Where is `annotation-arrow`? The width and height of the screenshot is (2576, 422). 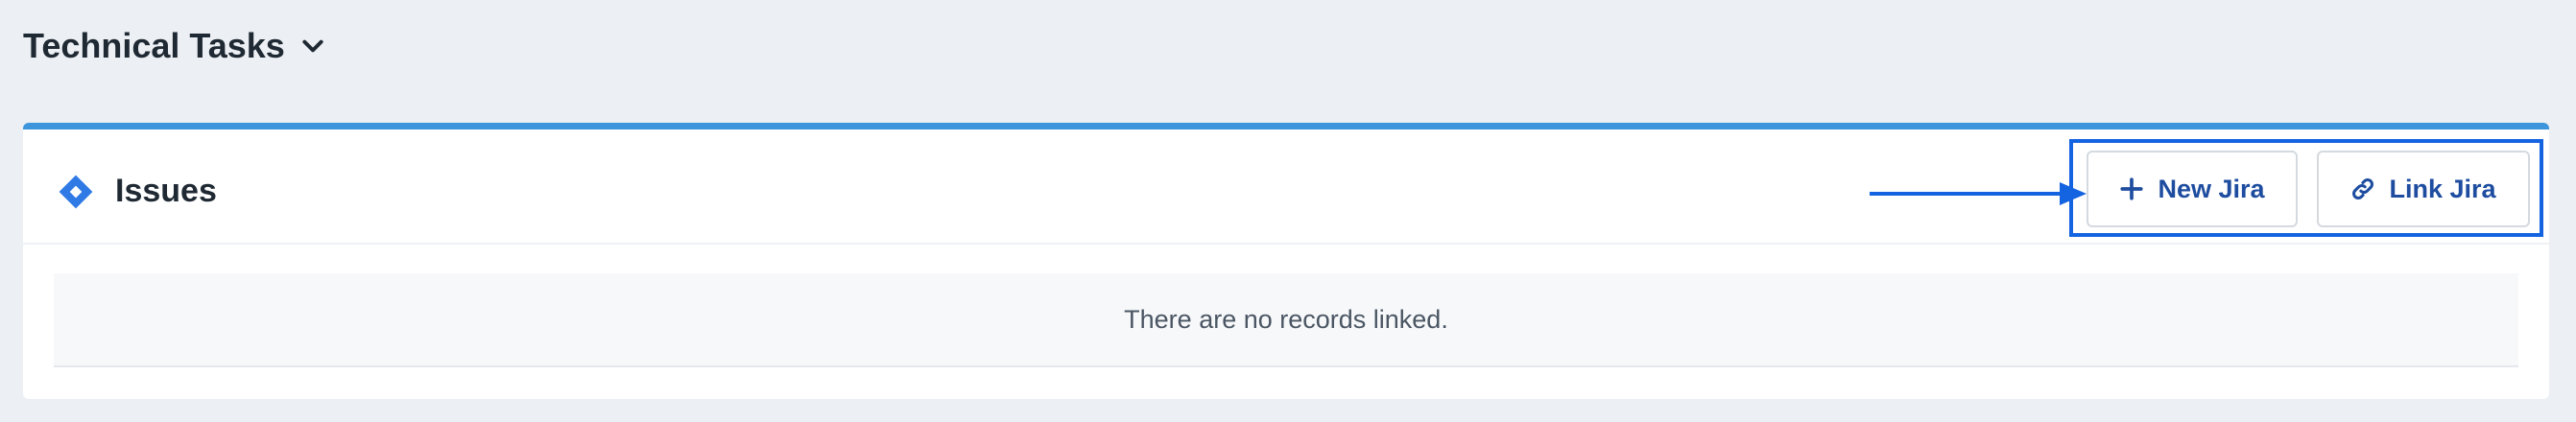
annotation-arrow is located at coordinates (1978, 194).